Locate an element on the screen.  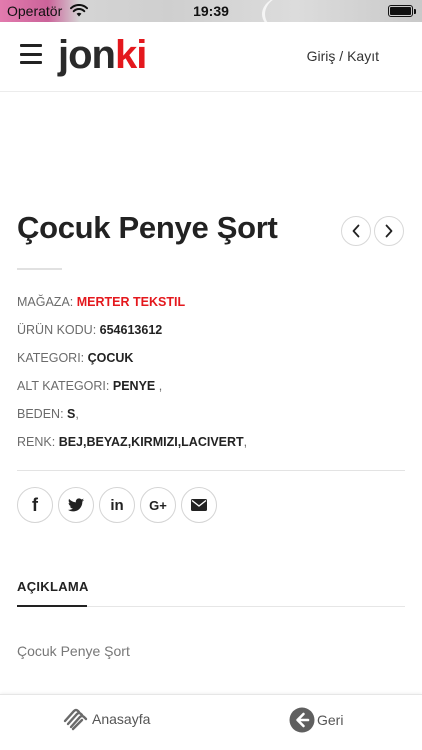
chevron-left-icon is located at coordinates (356, 231).